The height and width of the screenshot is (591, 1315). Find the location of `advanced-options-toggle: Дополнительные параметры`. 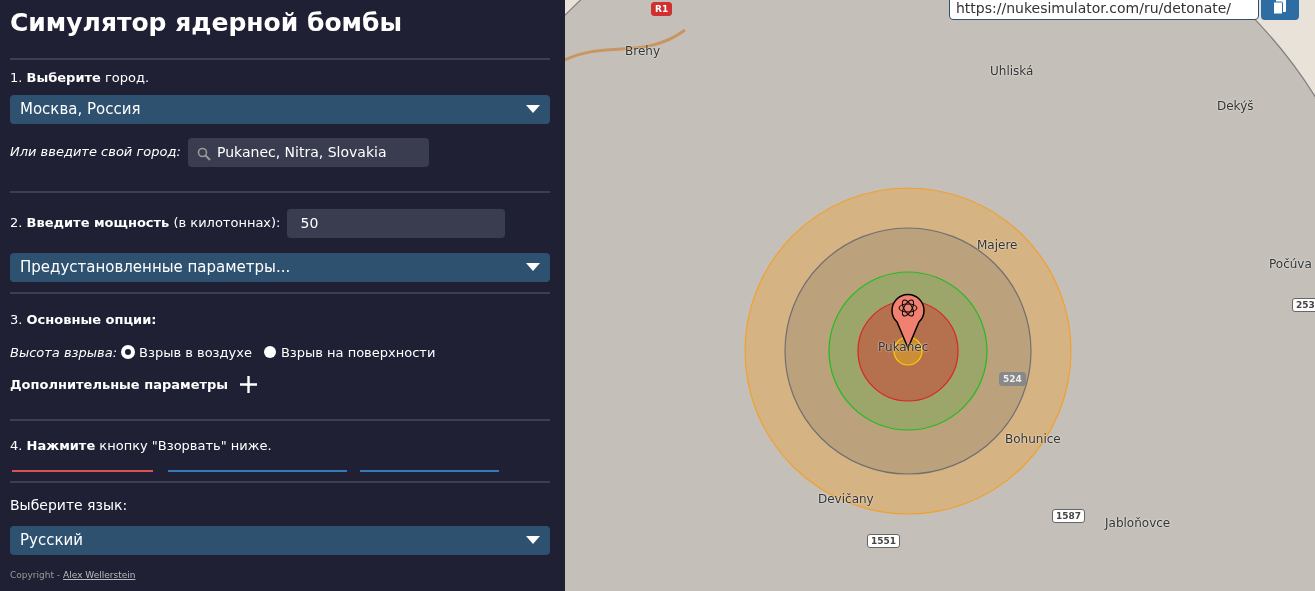

advanced-options-toggle: Дополнительные параметры is located at coordinates (119, 384).